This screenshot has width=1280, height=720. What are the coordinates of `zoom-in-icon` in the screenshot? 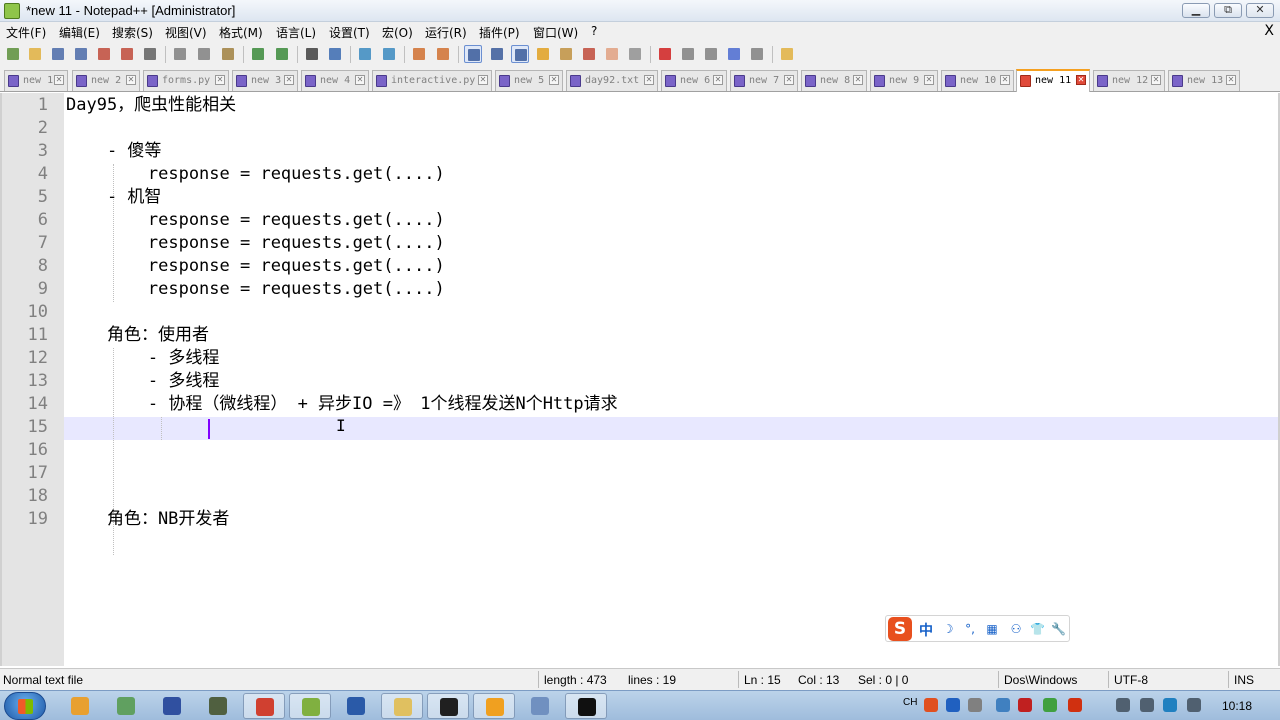 It's located at (365, 54).